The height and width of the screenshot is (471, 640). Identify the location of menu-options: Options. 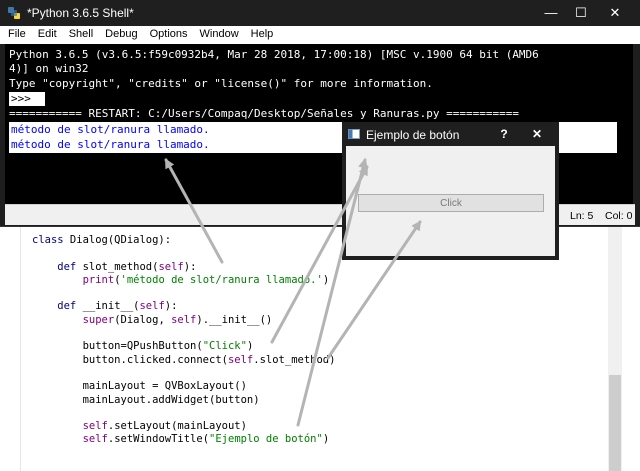
(169, 33).